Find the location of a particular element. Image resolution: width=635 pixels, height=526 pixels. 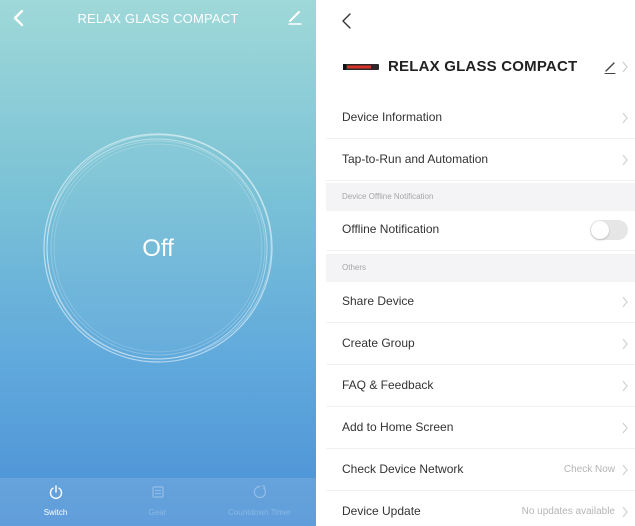

gear-list-icon is located at coordinates (157, 492).